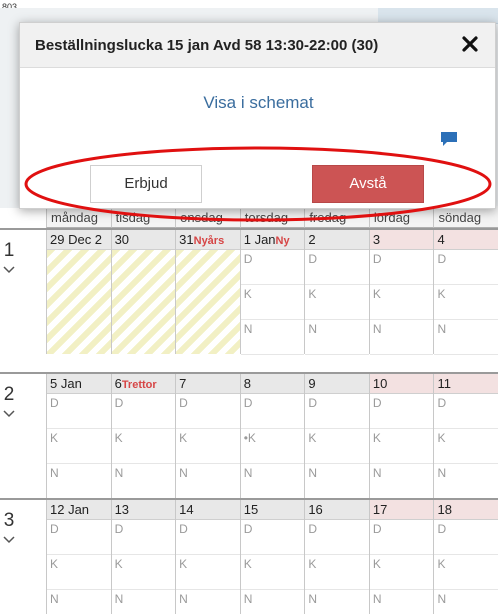  I want to click on day-date: 29 Dec 2, so click(79, 240).